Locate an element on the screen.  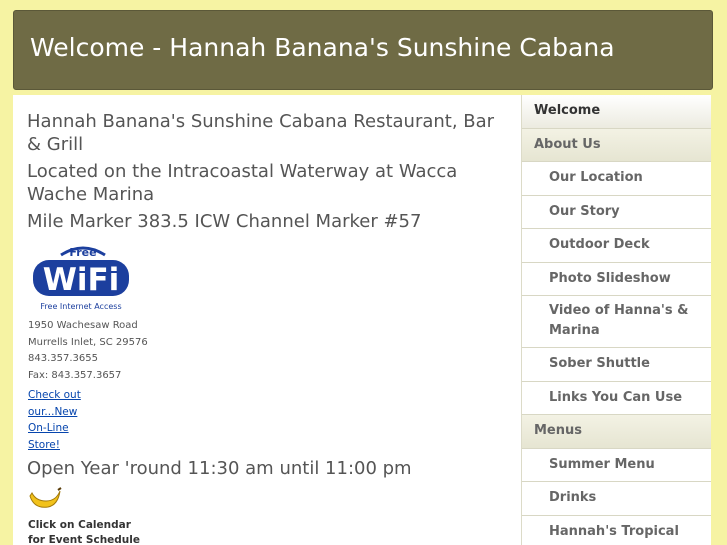
nav-item-welcome: Welcome is located at coordinates (616, 112).